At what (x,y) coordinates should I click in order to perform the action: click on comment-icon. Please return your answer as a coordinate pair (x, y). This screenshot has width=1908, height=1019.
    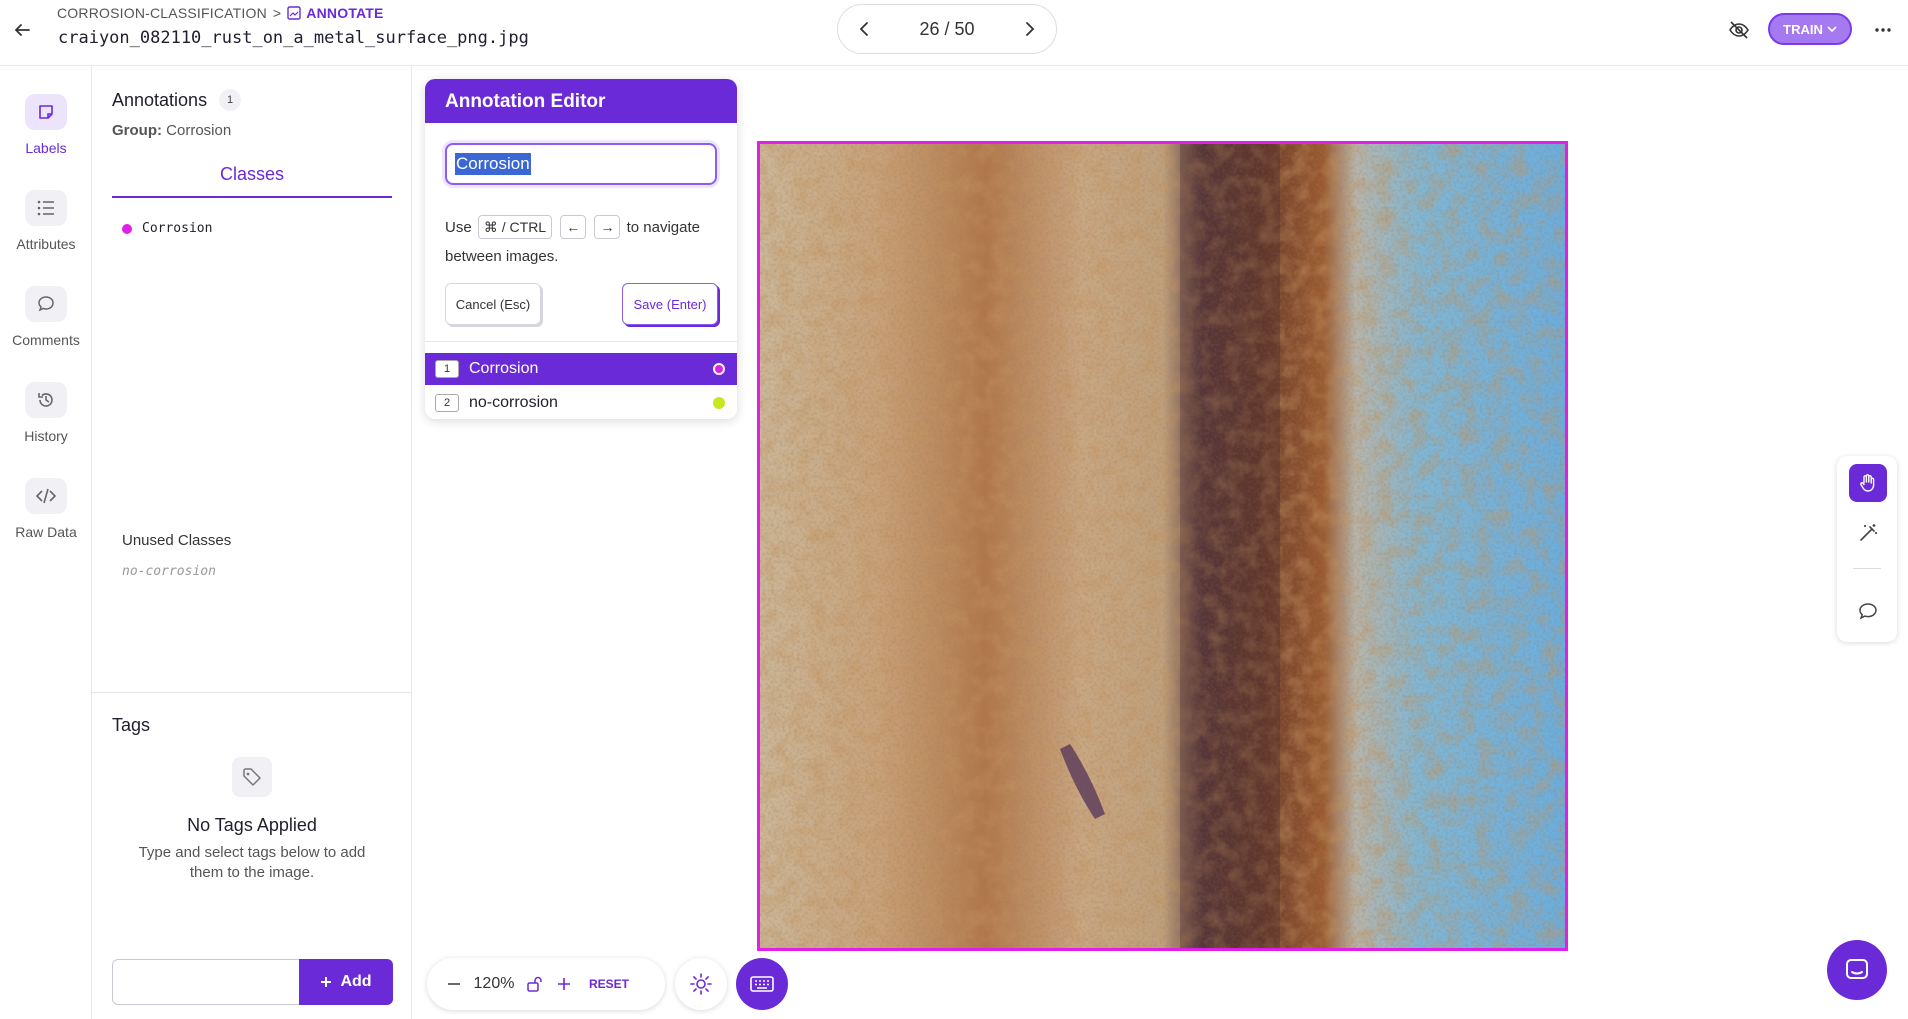
    Looking at the image, I should click on (46, 304).